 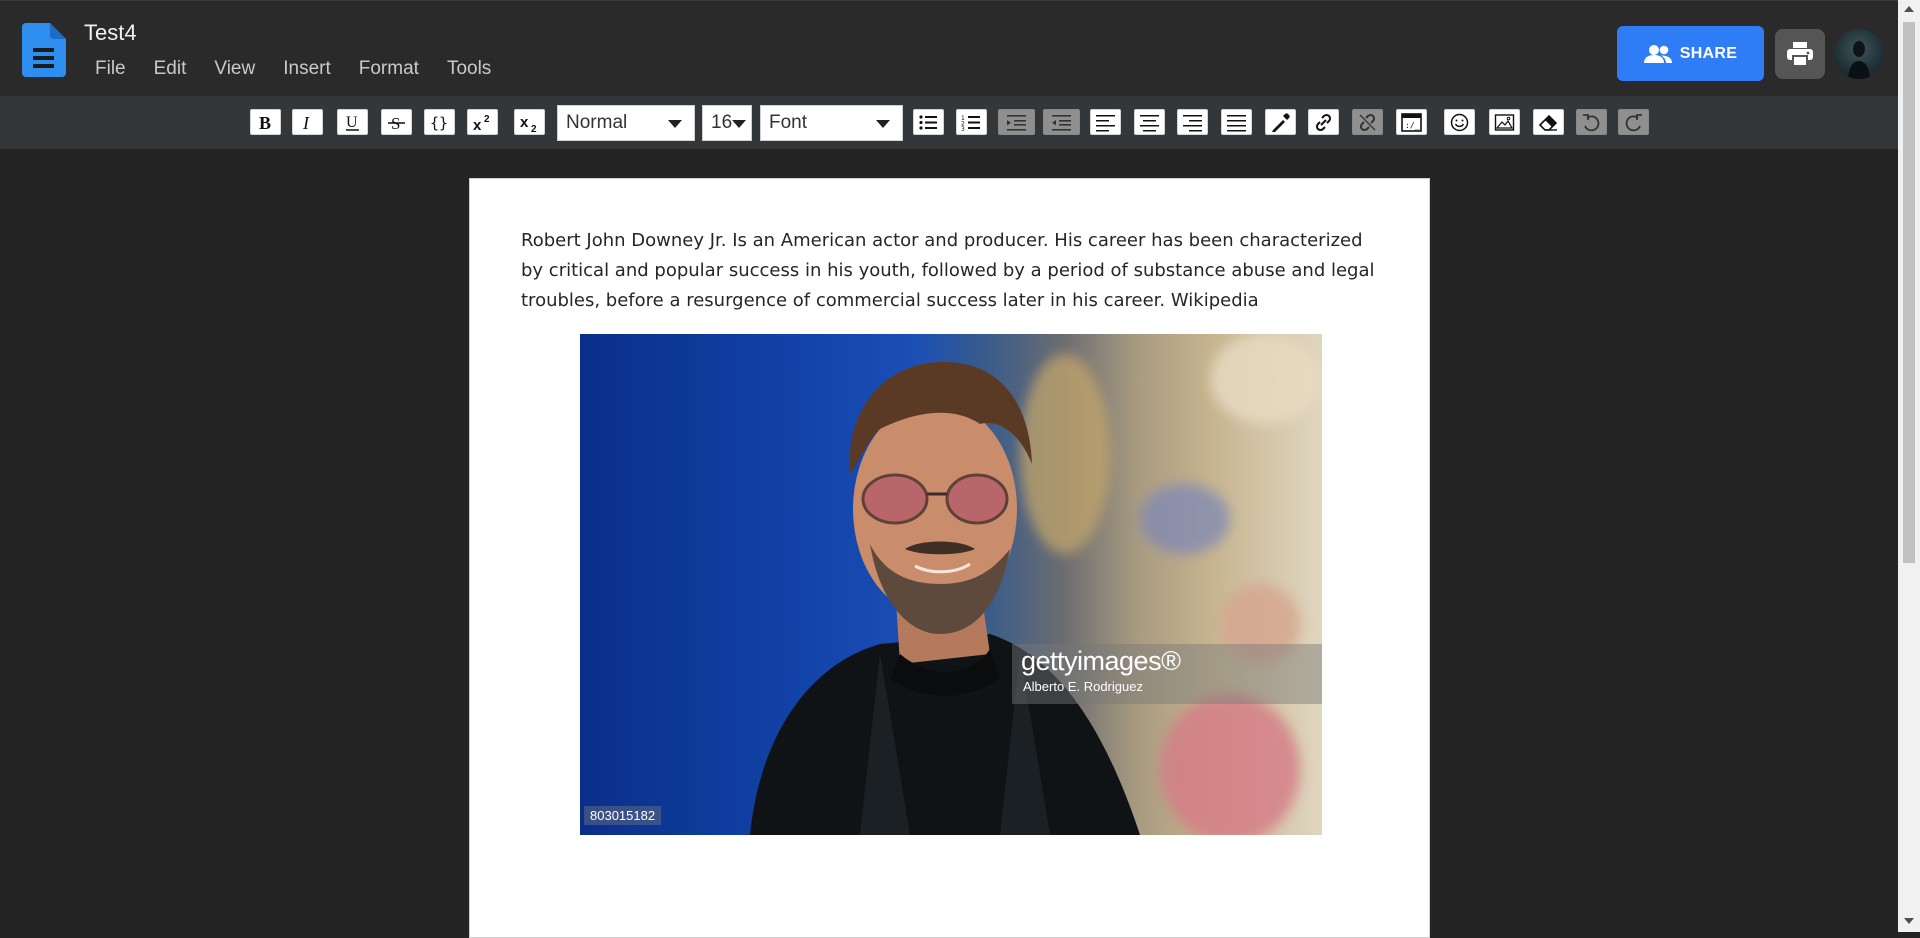 I want to click on font-size-select: 16, so click(x=727, y=123).